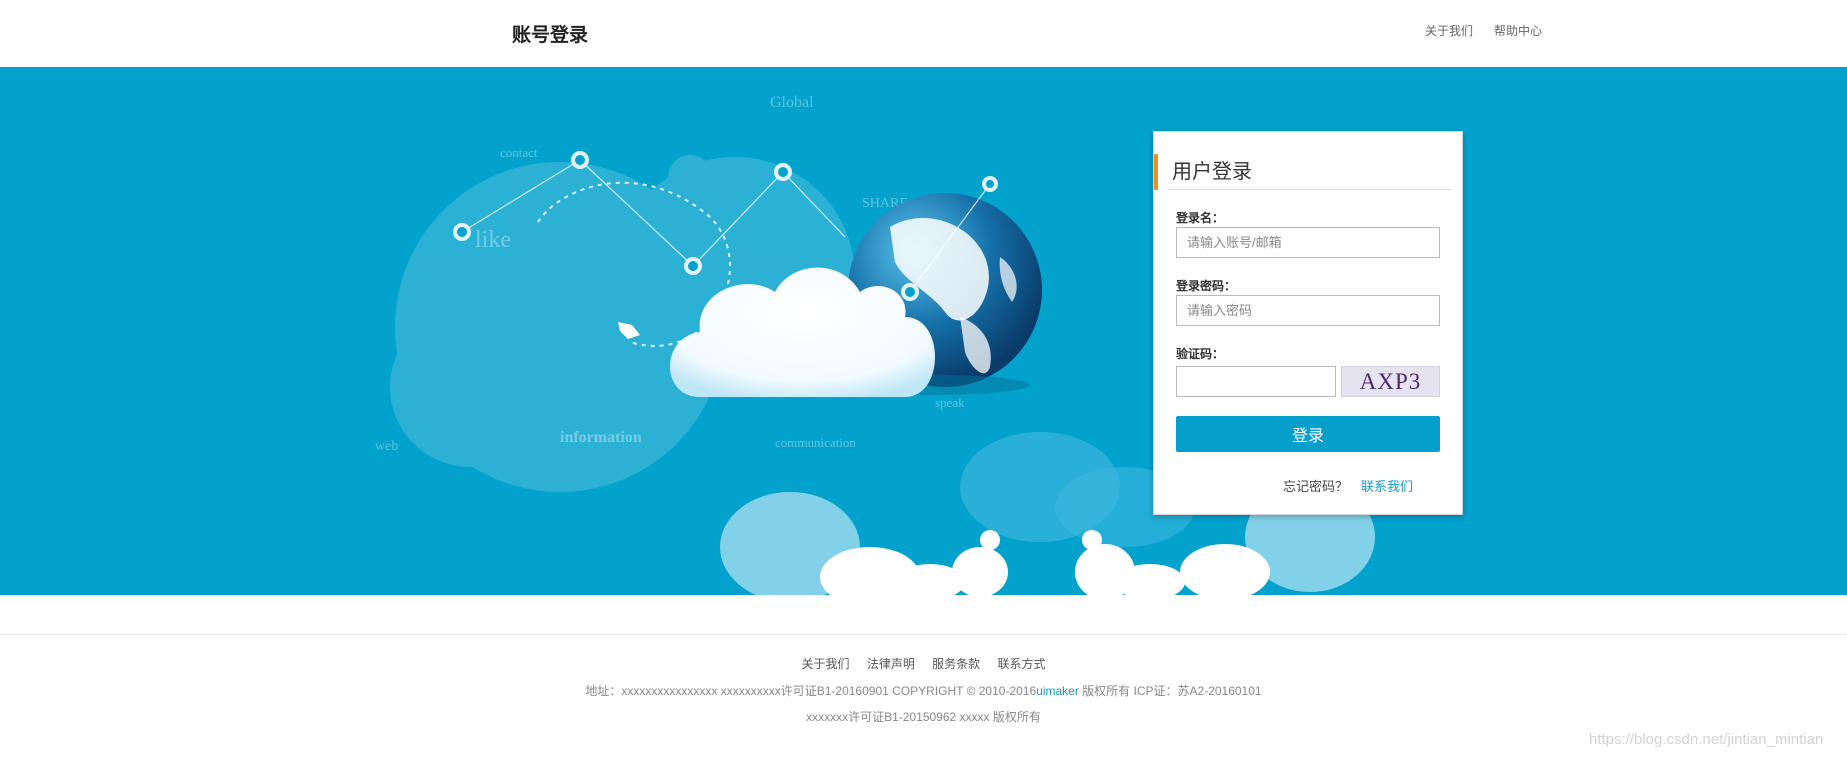 This screenshot has height=759, width=1847. I want to click on password-input, so click(1308, 310).